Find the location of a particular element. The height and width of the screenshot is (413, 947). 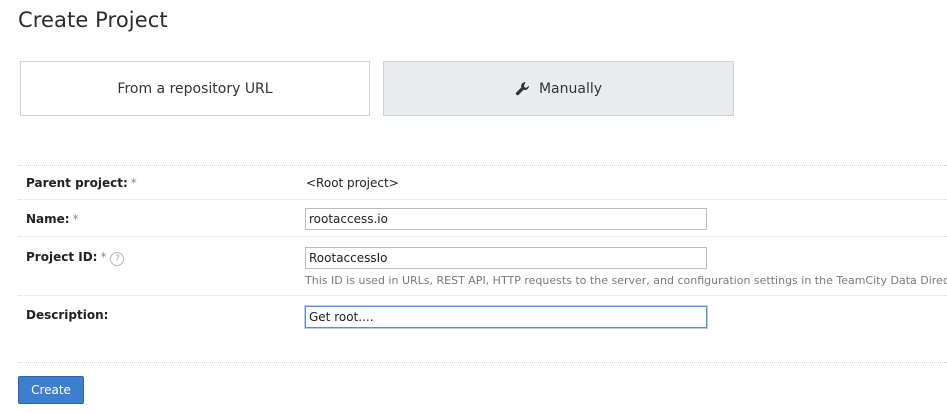

tab-manually: Manually is located at coordinates (558, 88).